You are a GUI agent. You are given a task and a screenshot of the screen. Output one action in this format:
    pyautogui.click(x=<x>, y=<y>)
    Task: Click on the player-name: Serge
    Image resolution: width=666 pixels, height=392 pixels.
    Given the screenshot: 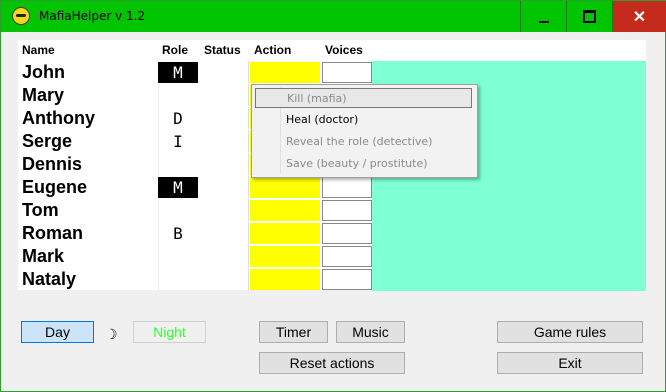 What is the action you would take?
    pyautogui.click(x=47, y=141)
    